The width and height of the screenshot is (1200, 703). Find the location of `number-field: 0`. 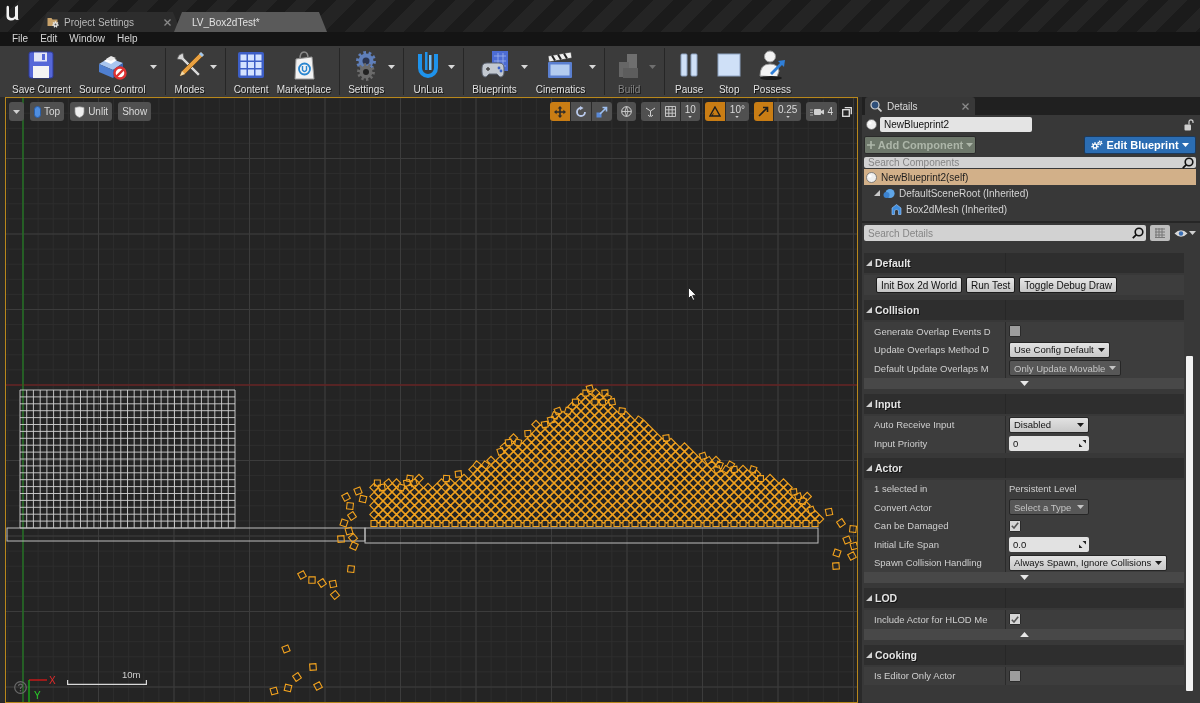

number-field: 0 is located at coordinates (1049, 443).